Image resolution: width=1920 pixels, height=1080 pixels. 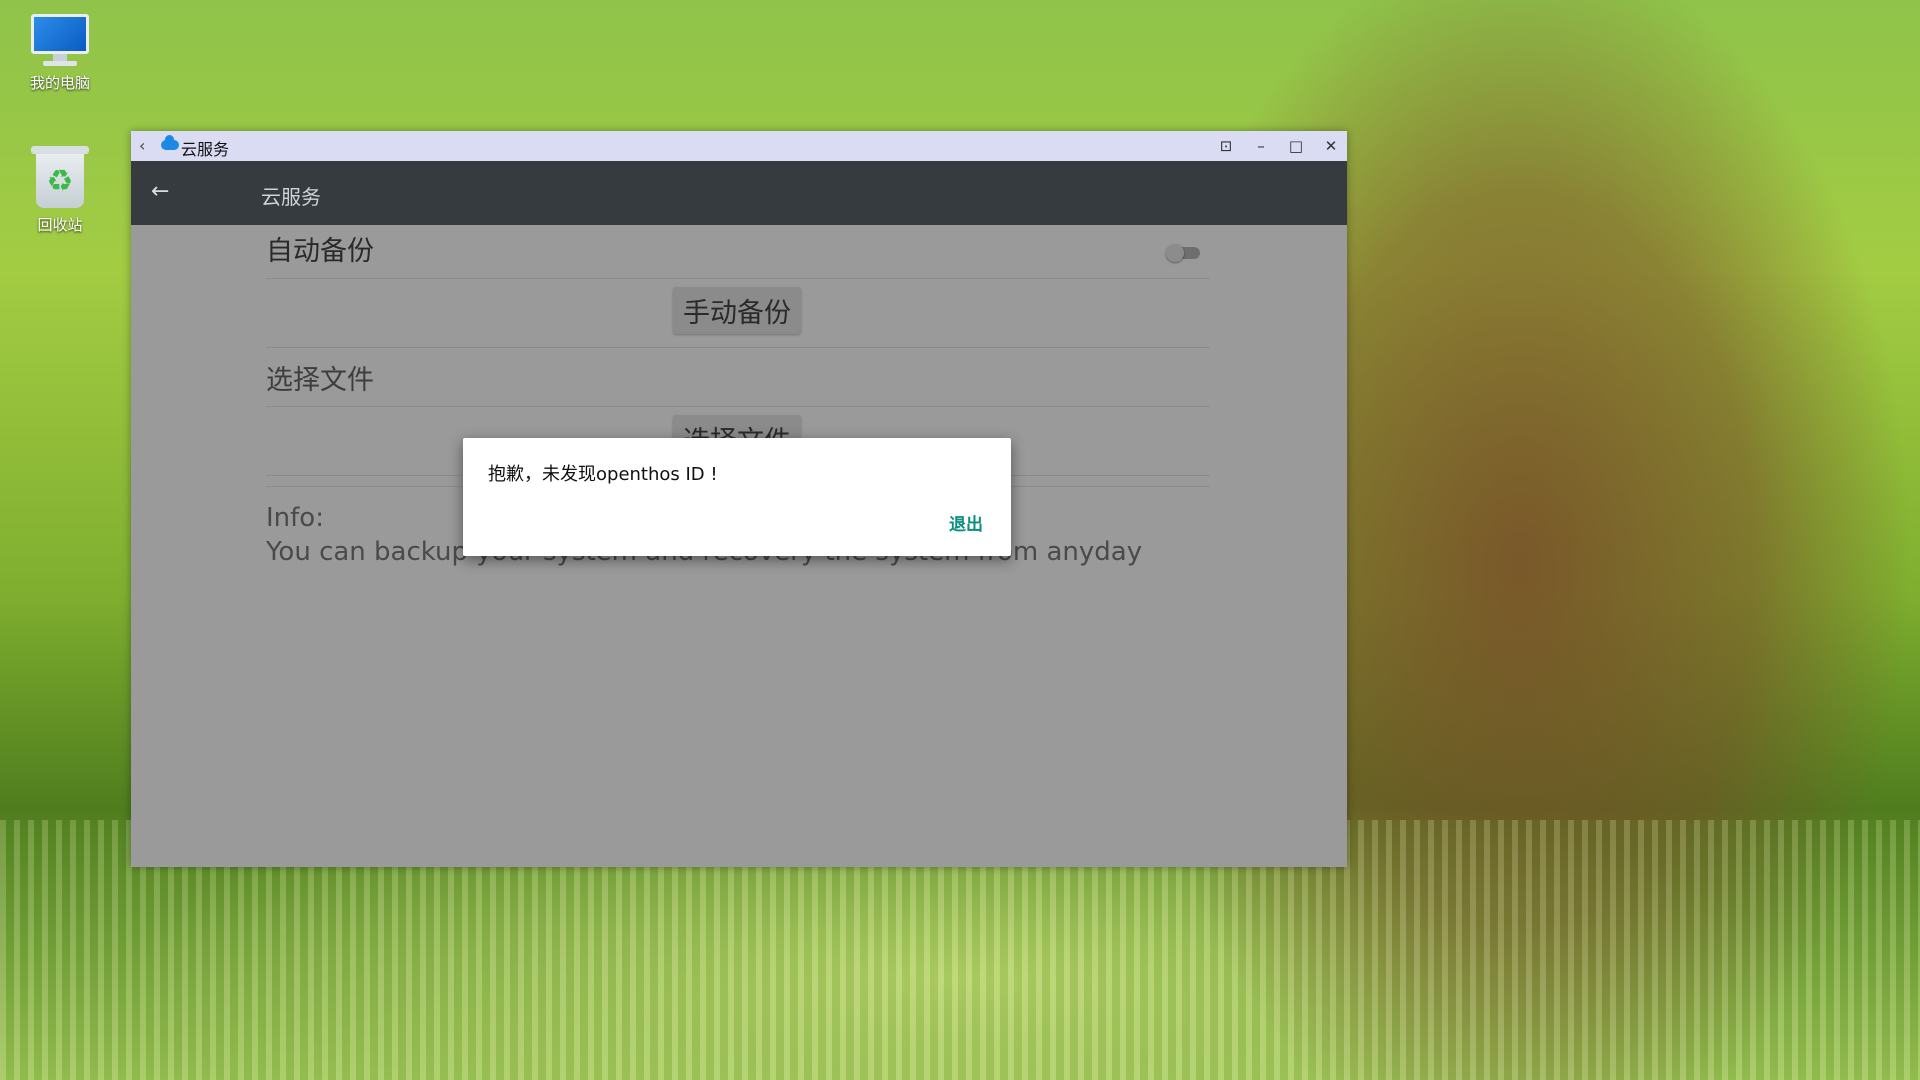 What do you see at coordinates (739, 193) in the screenshot?
I see `app-toolbar: ← 云服务` at bounding box center [739, 193].